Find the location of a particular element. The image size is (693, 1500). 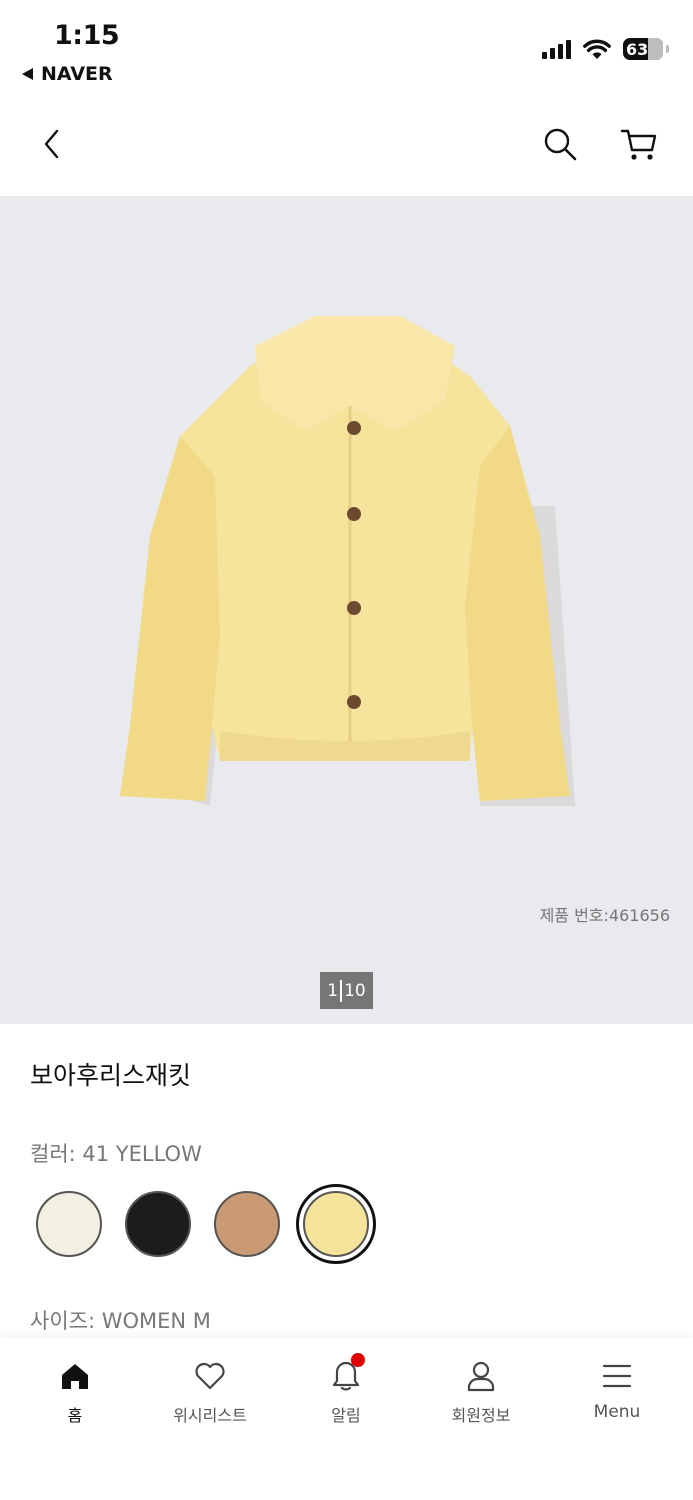

cellular-signal-icon is located at coordinates (556, 49).